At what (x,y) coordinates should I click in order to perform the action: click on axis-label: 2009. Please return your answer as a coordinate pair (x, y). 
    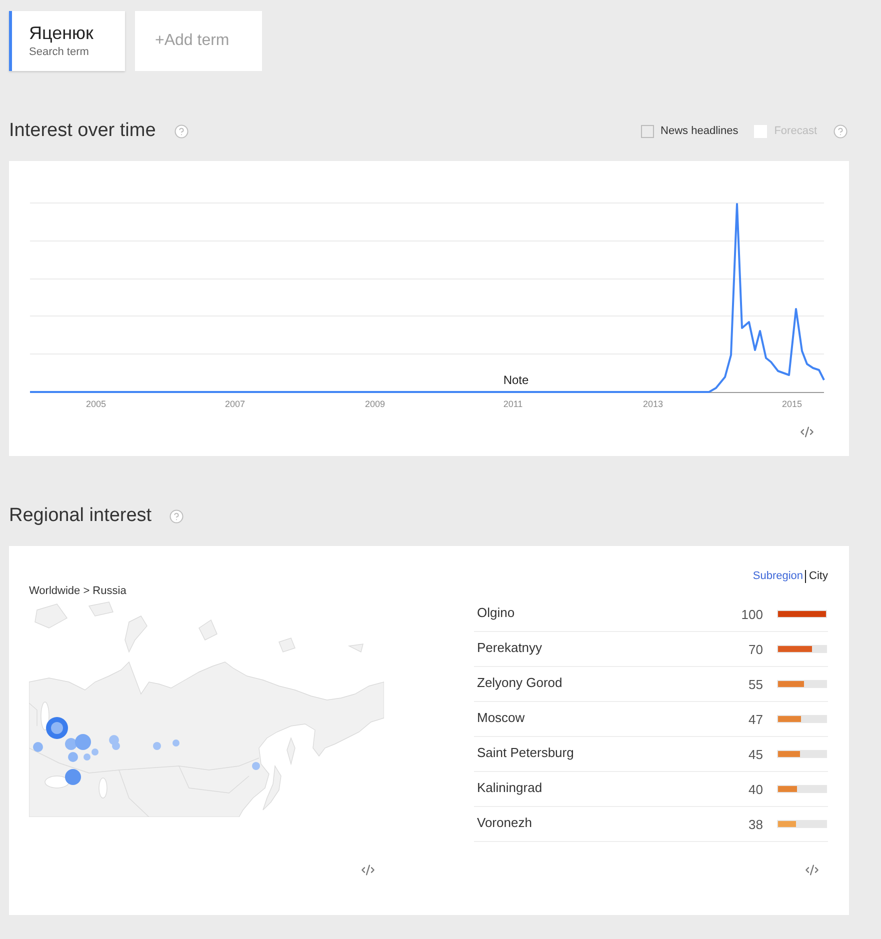
    Looking at the image, I should click on (375, 404).